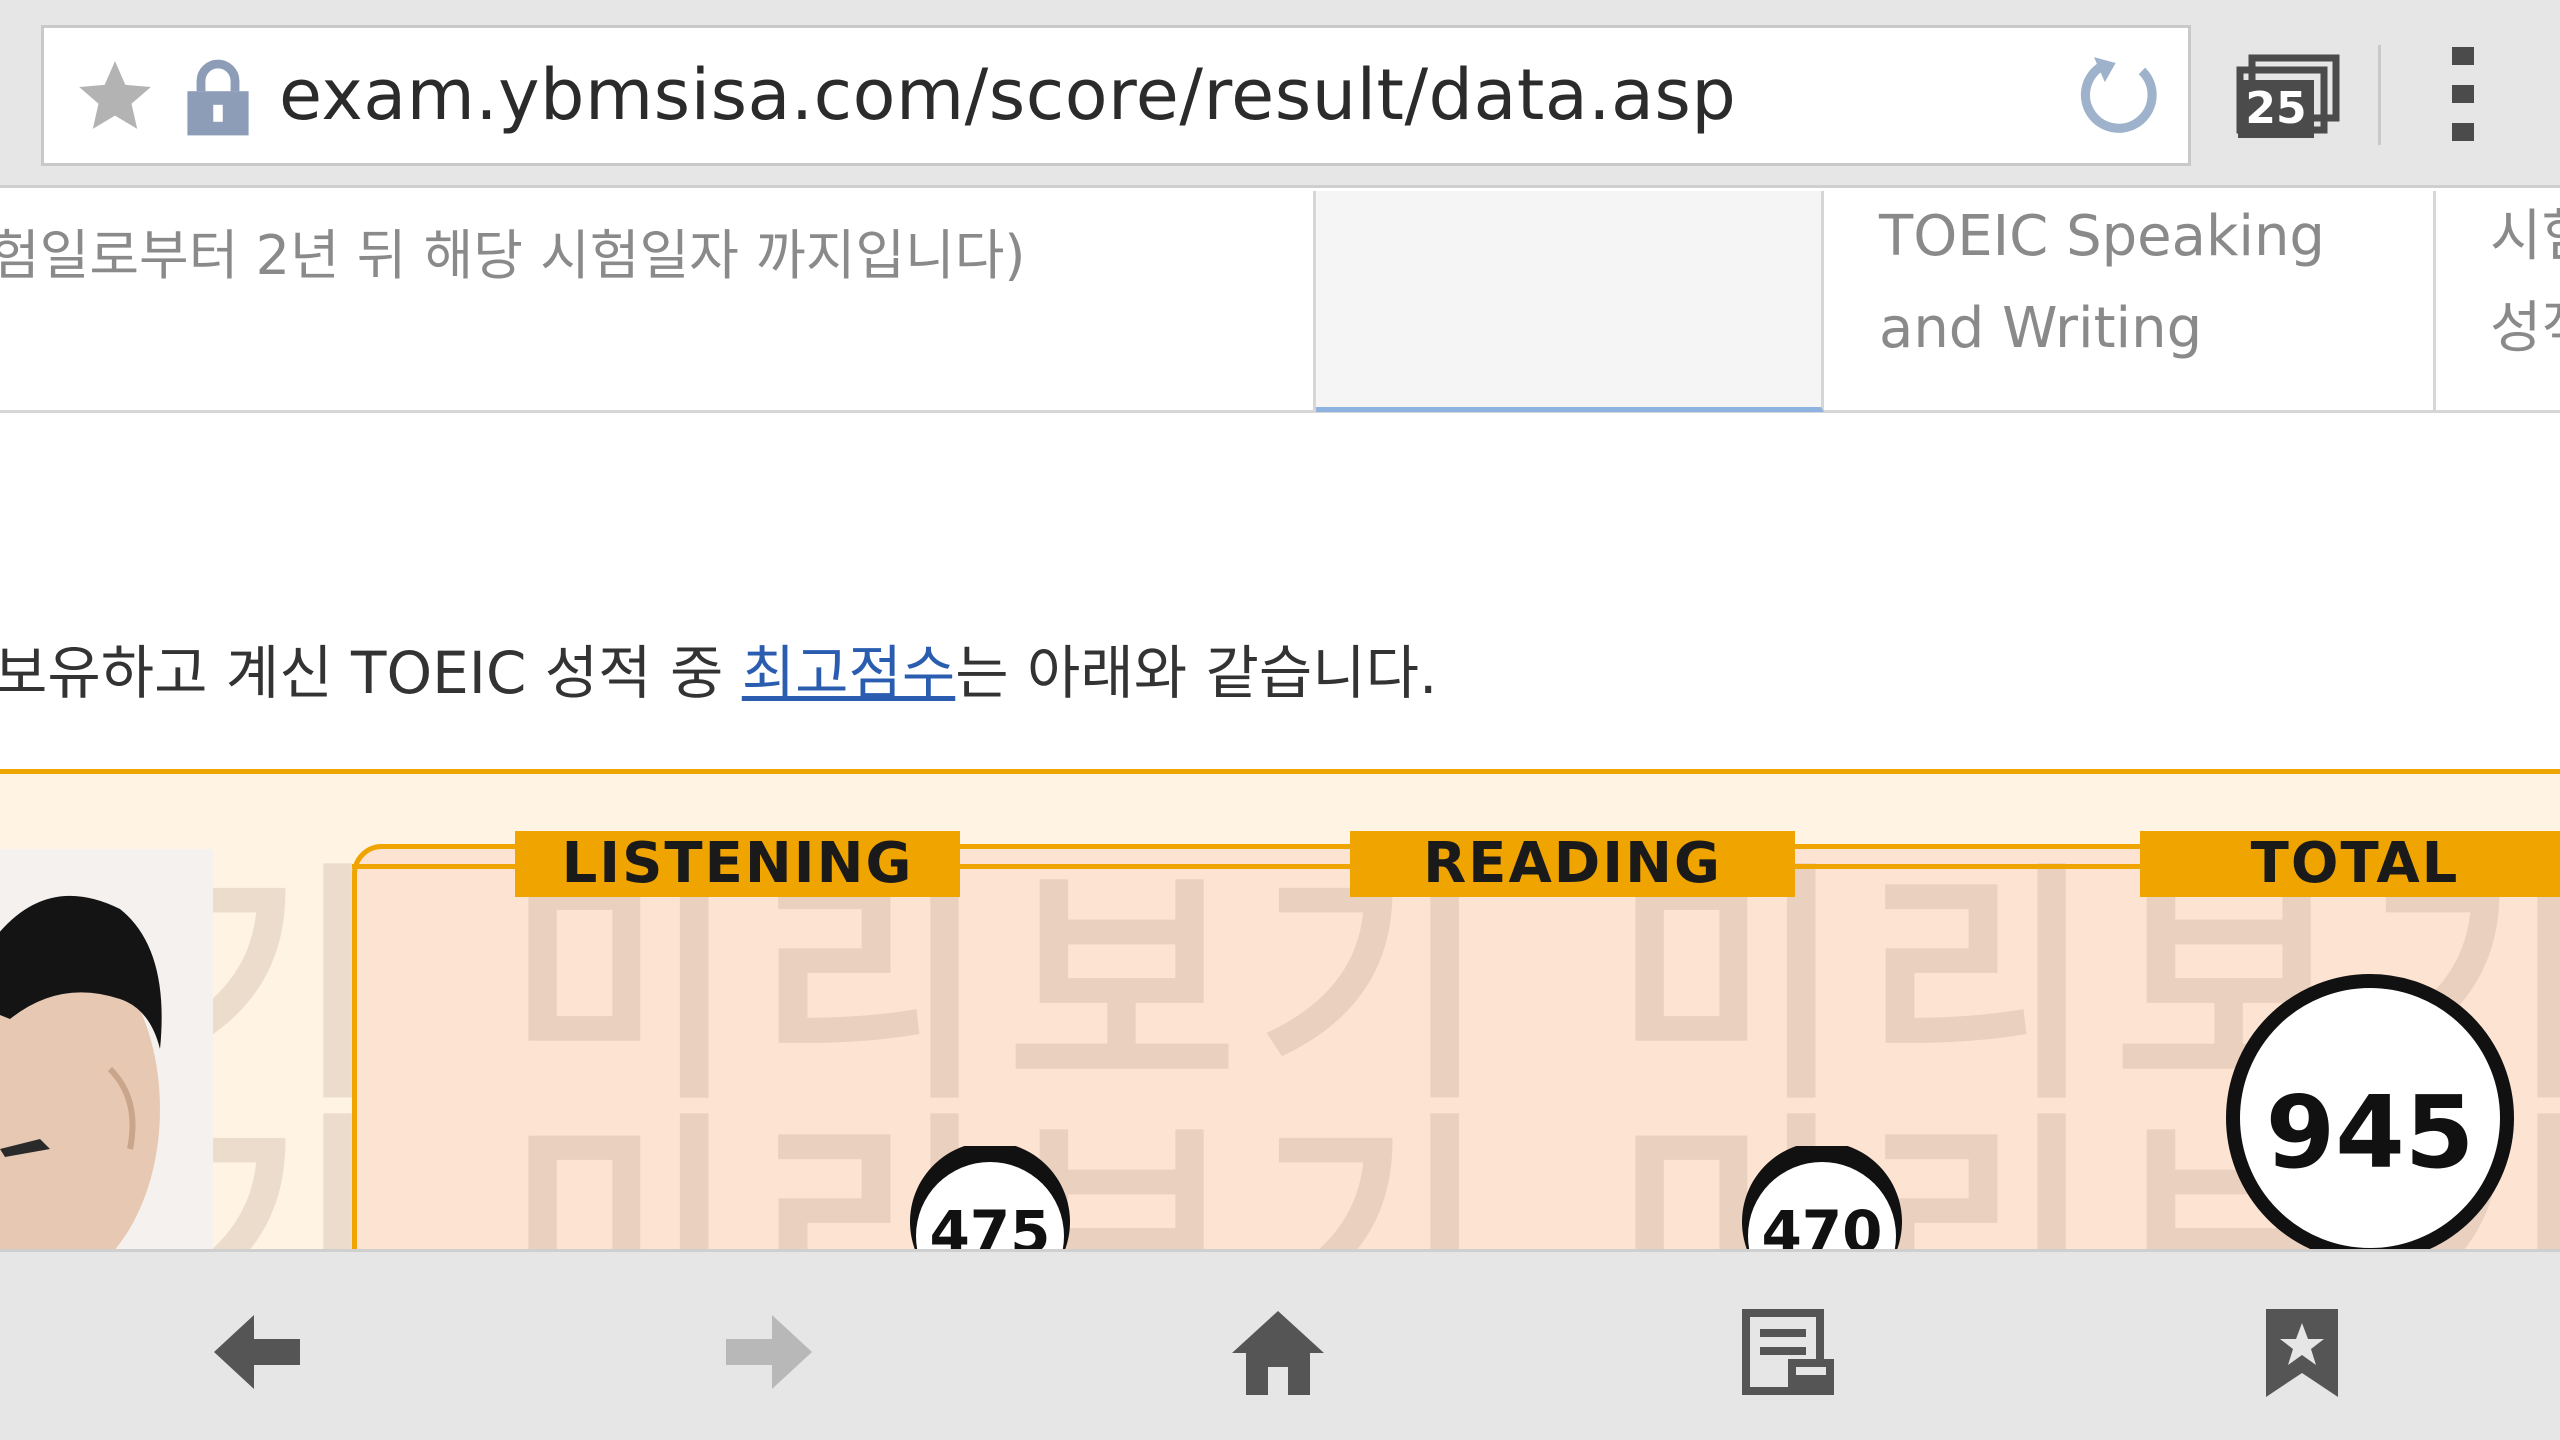 This screenshot has width=2560, height=1440. Describe the element at coordinates (768, 1352) in the screenshot. I see `forward-arrow-icon` at that location.